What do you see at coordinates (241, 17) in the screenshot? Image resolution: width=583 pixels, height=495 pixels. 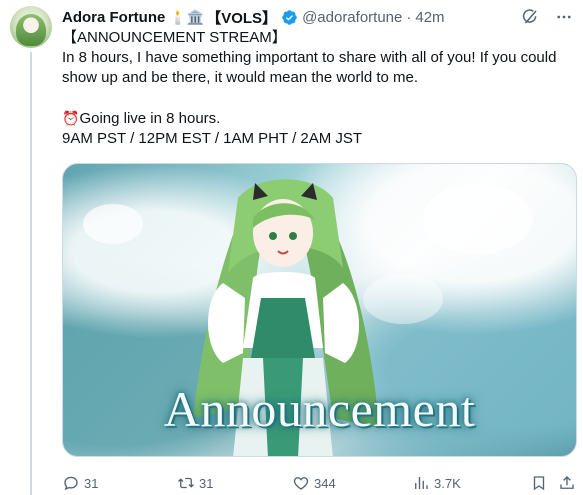 I see `name-suffix: 【VOLS】` at bounding box center [241, 17].